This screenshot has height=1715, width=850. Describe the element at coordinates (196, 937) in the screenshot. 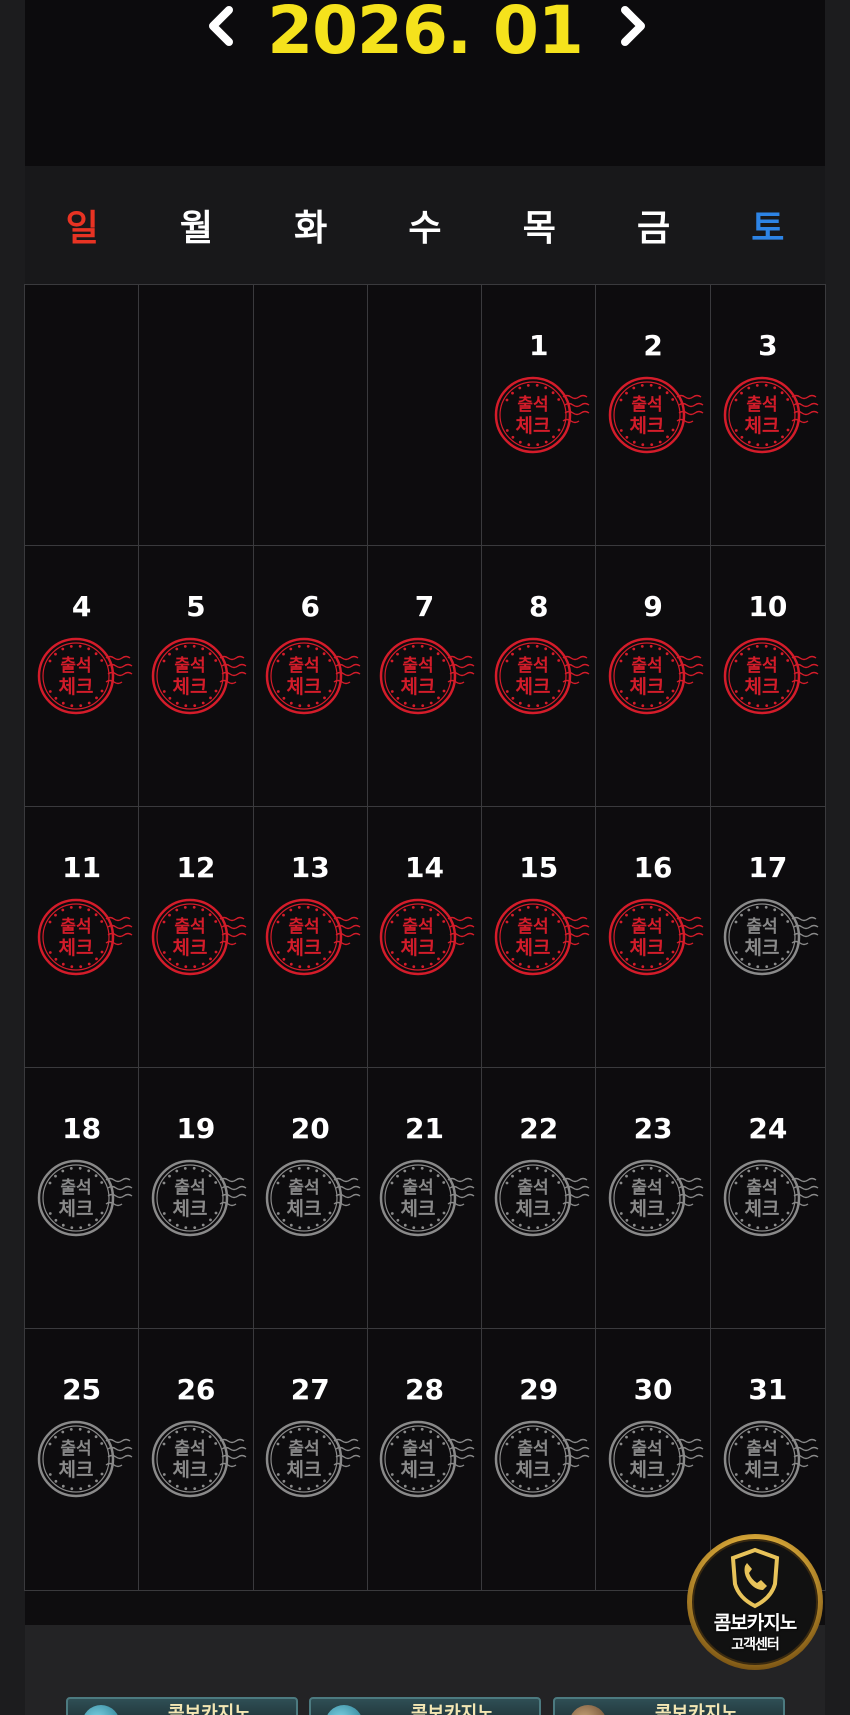

I see `calendar-day-cell: 12 출석 체크` at that location.